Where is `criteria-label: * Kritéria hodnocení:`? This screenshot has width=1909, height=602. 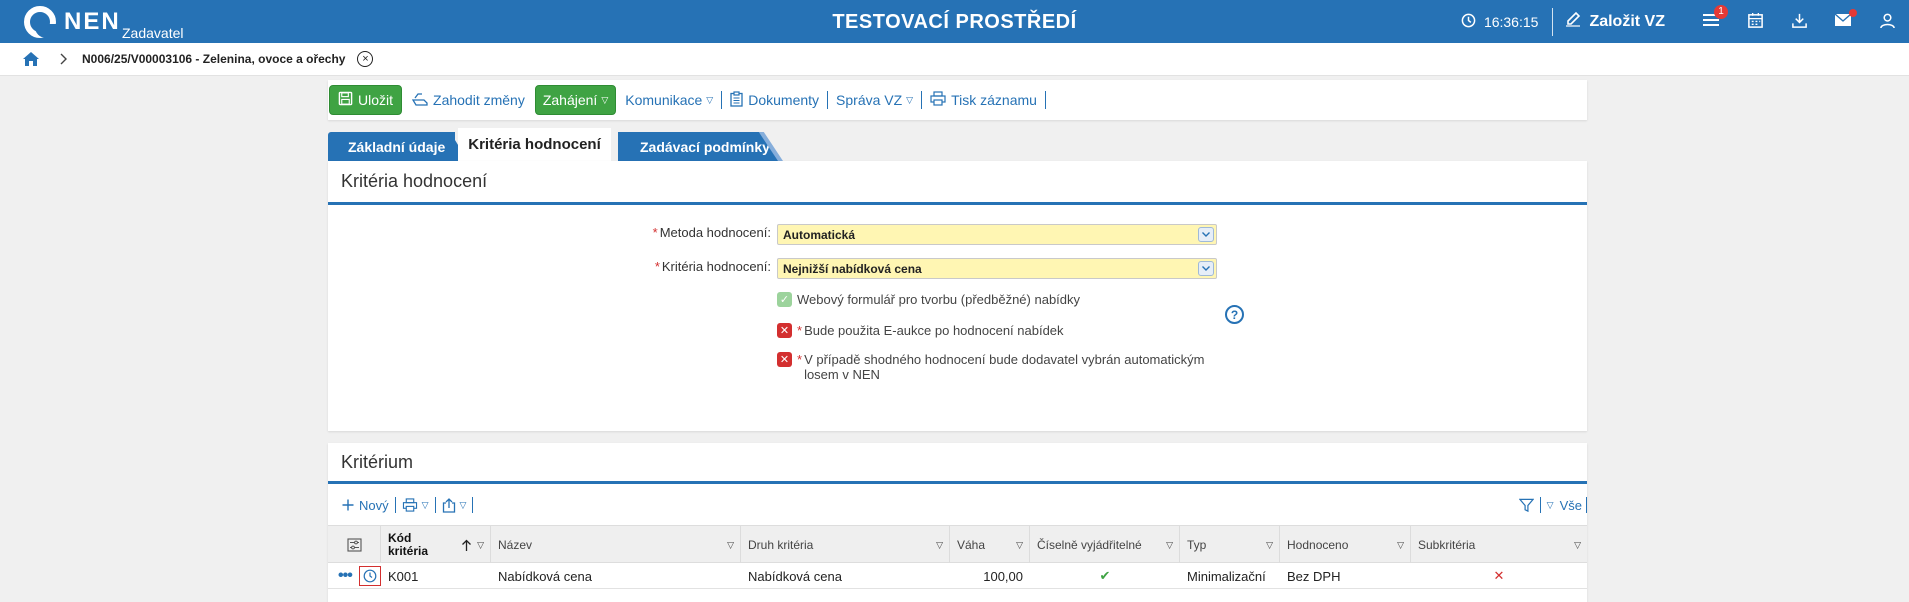
criteria-label: * Kritéria hodnocení: is located at coordinates (713, 266).